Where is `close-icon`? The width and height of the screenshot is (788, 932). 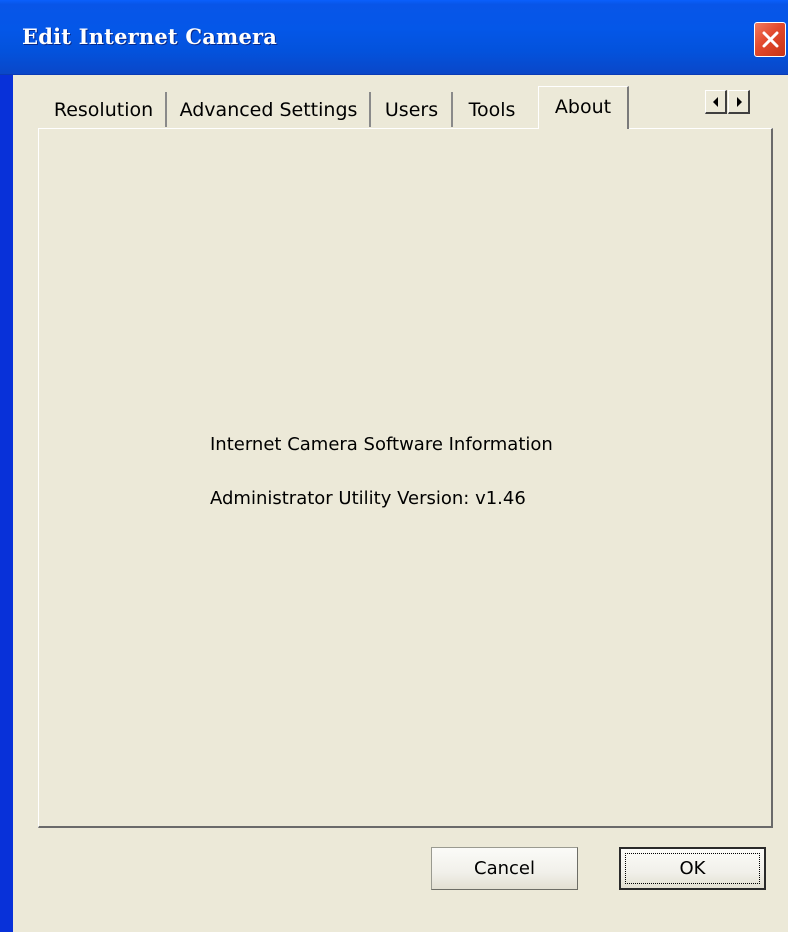 close-icon is located at coordinates (770, 39).